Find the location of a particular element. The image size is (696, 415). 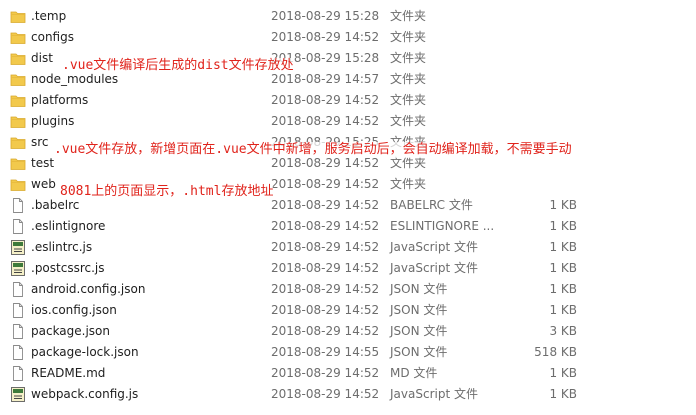

file-size: 3 KB is located at coordinates (563, 331).